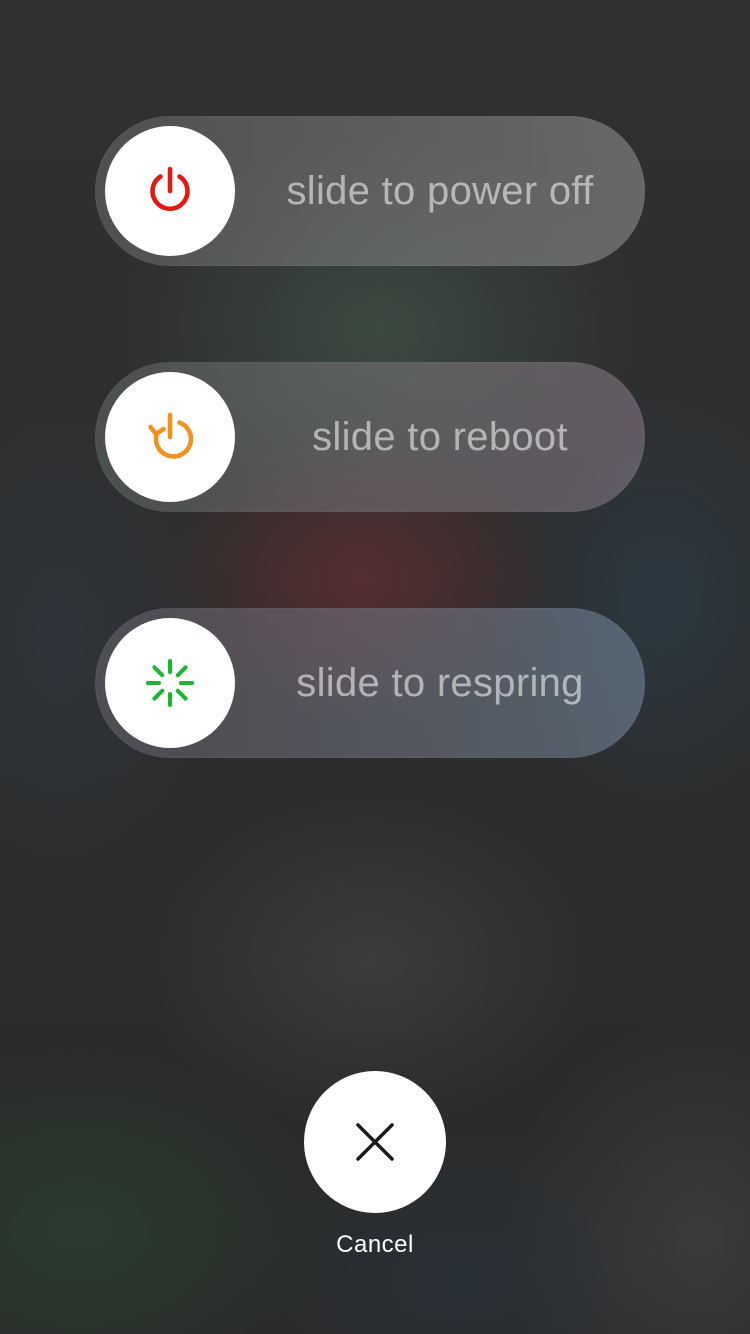 This screenshot has width=750, height=1334. I want to click on power-off-slider-label: slide to power off, so click(440, 191).